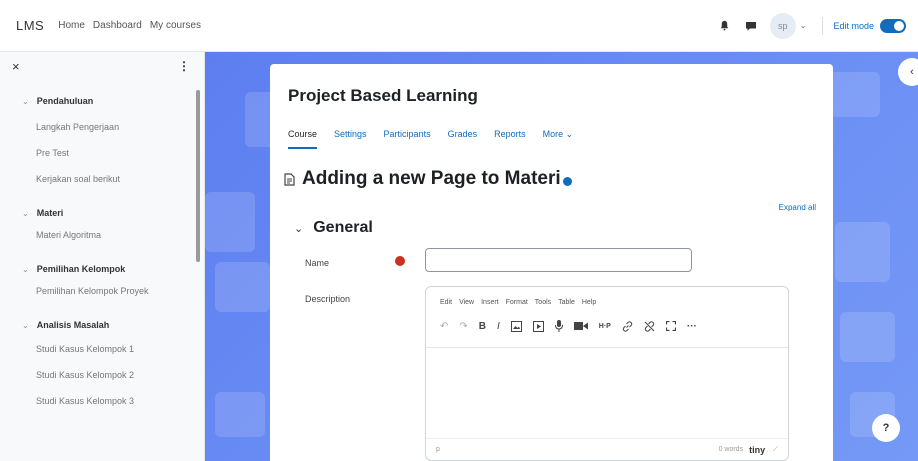 The image size is (918, 461). What do you see at coordinates (607, 449) in the screenshot?
I see `editor-statusbar: p 0 words tiny ⟋` at bounding box center [607, 449].